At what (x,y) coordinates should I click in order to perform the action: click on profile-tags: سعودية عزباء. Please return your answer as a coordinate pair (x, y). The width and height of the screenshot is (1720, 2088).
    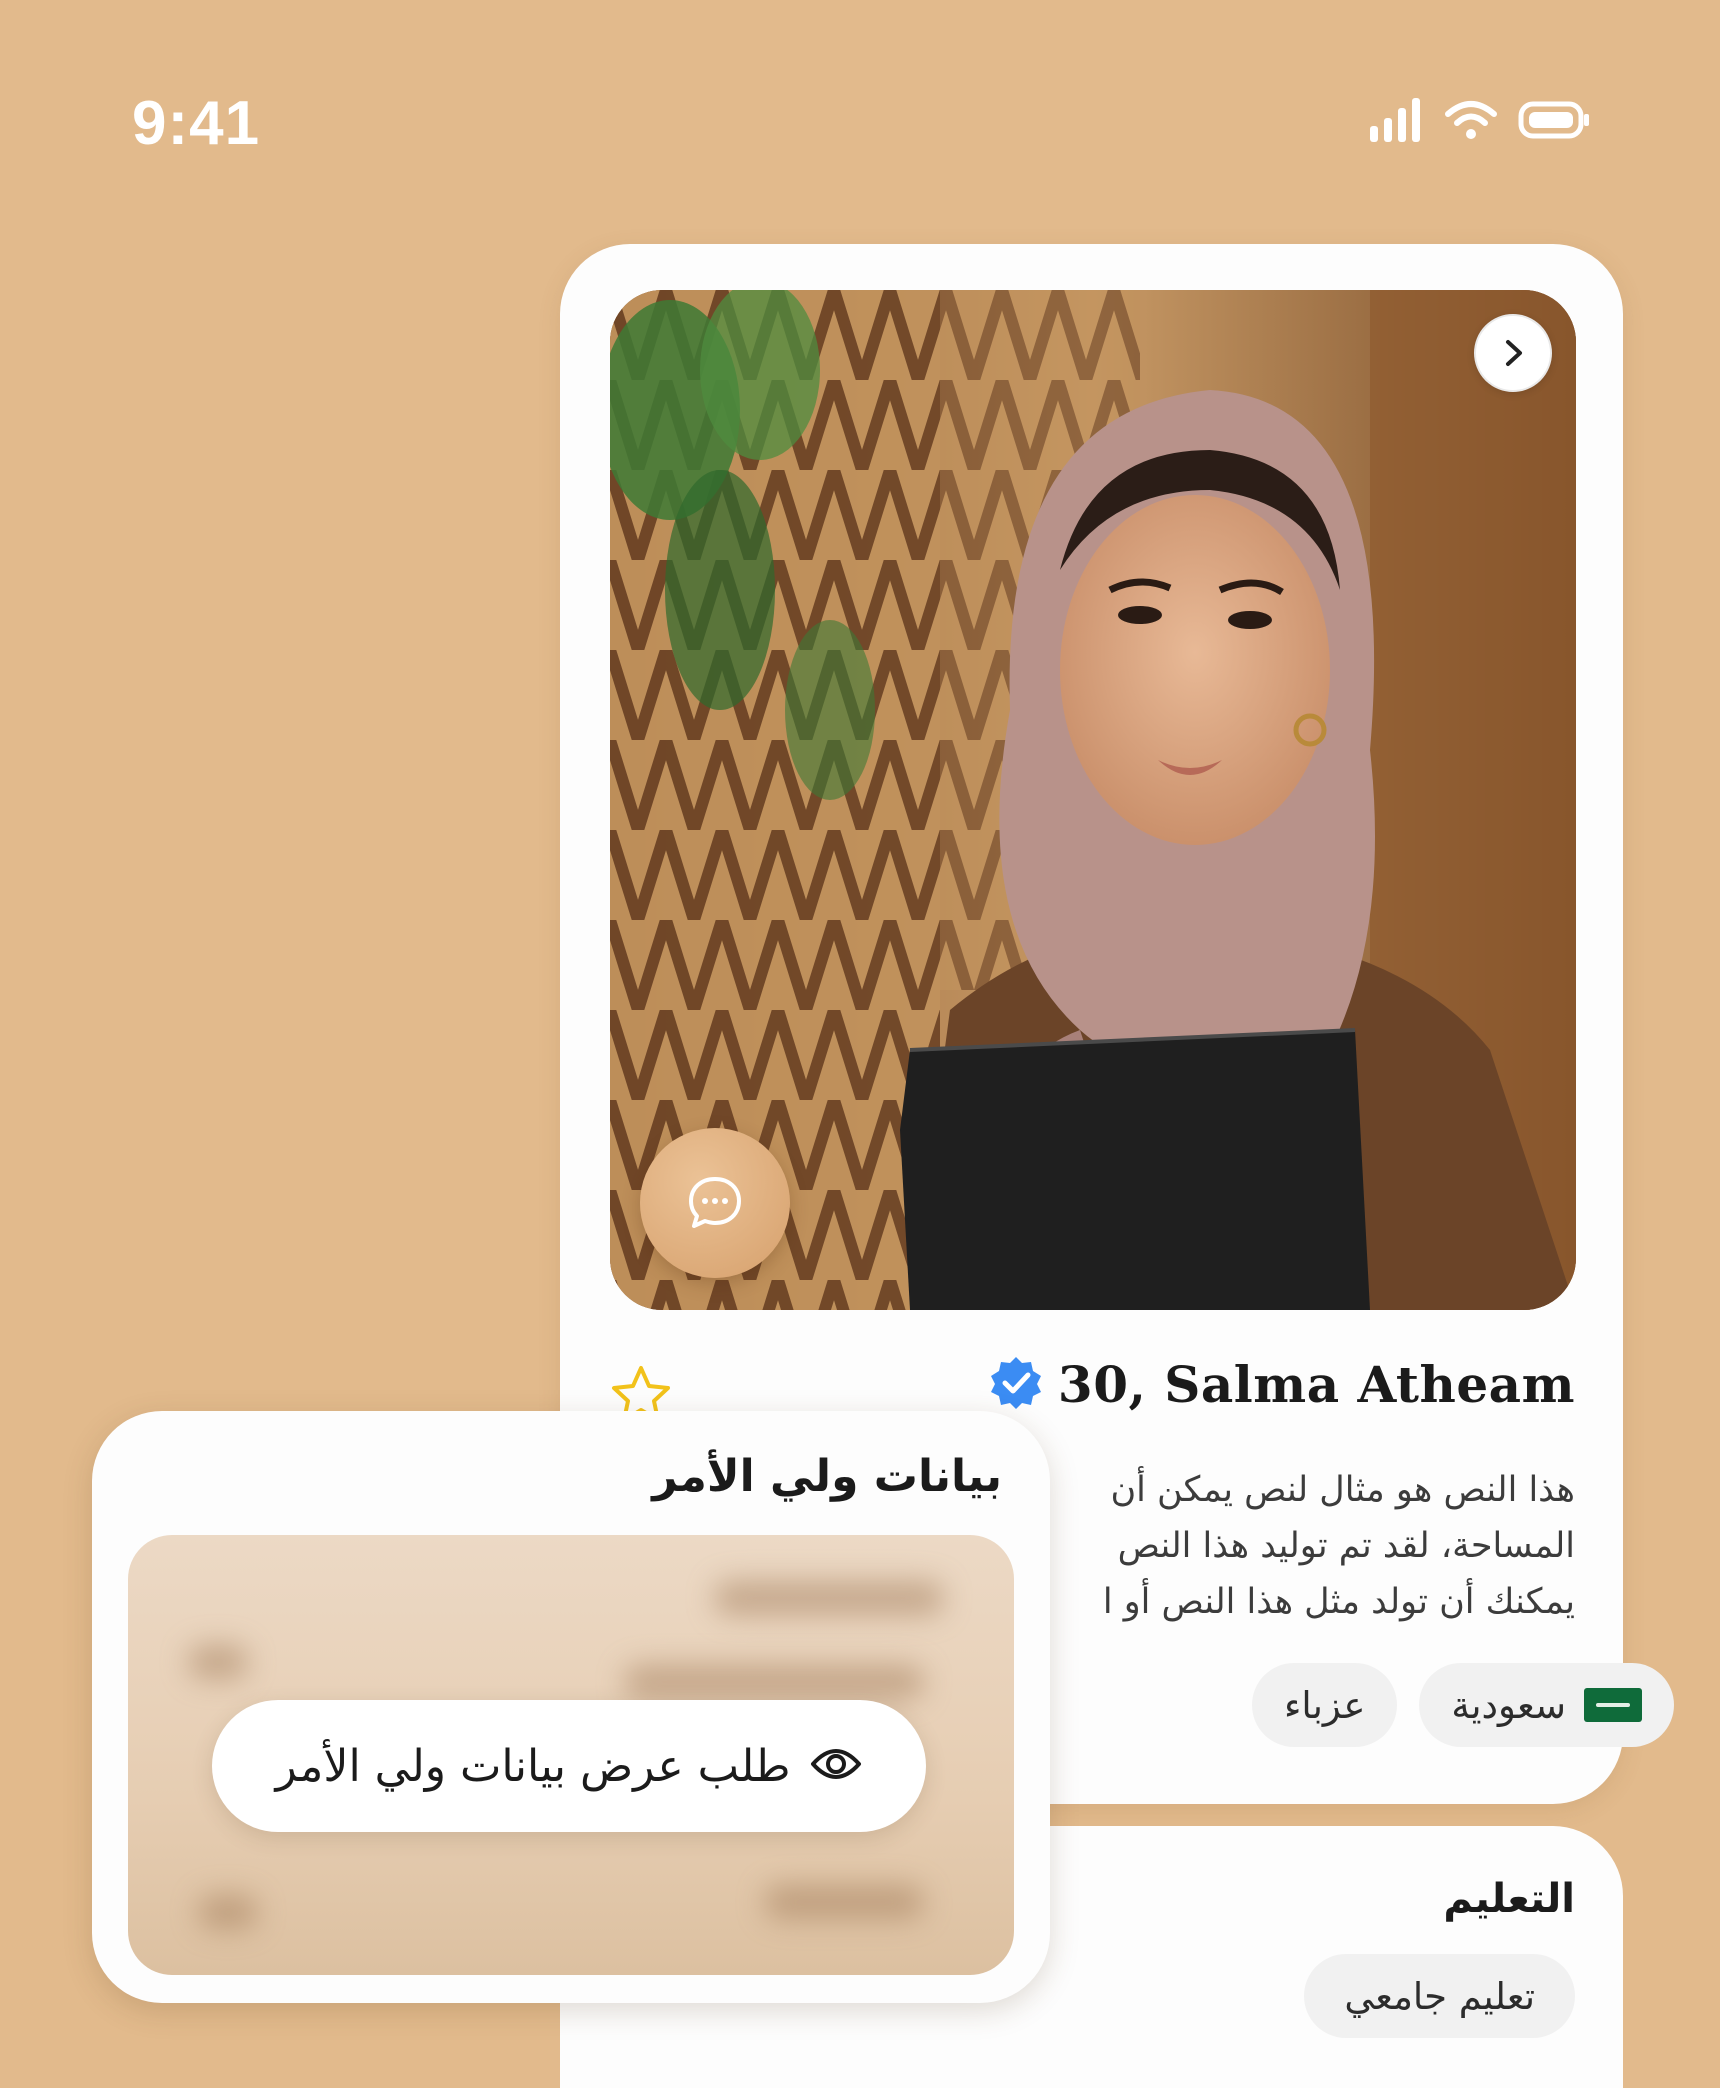
    Looking at the image, I should click on (1462, 1705).